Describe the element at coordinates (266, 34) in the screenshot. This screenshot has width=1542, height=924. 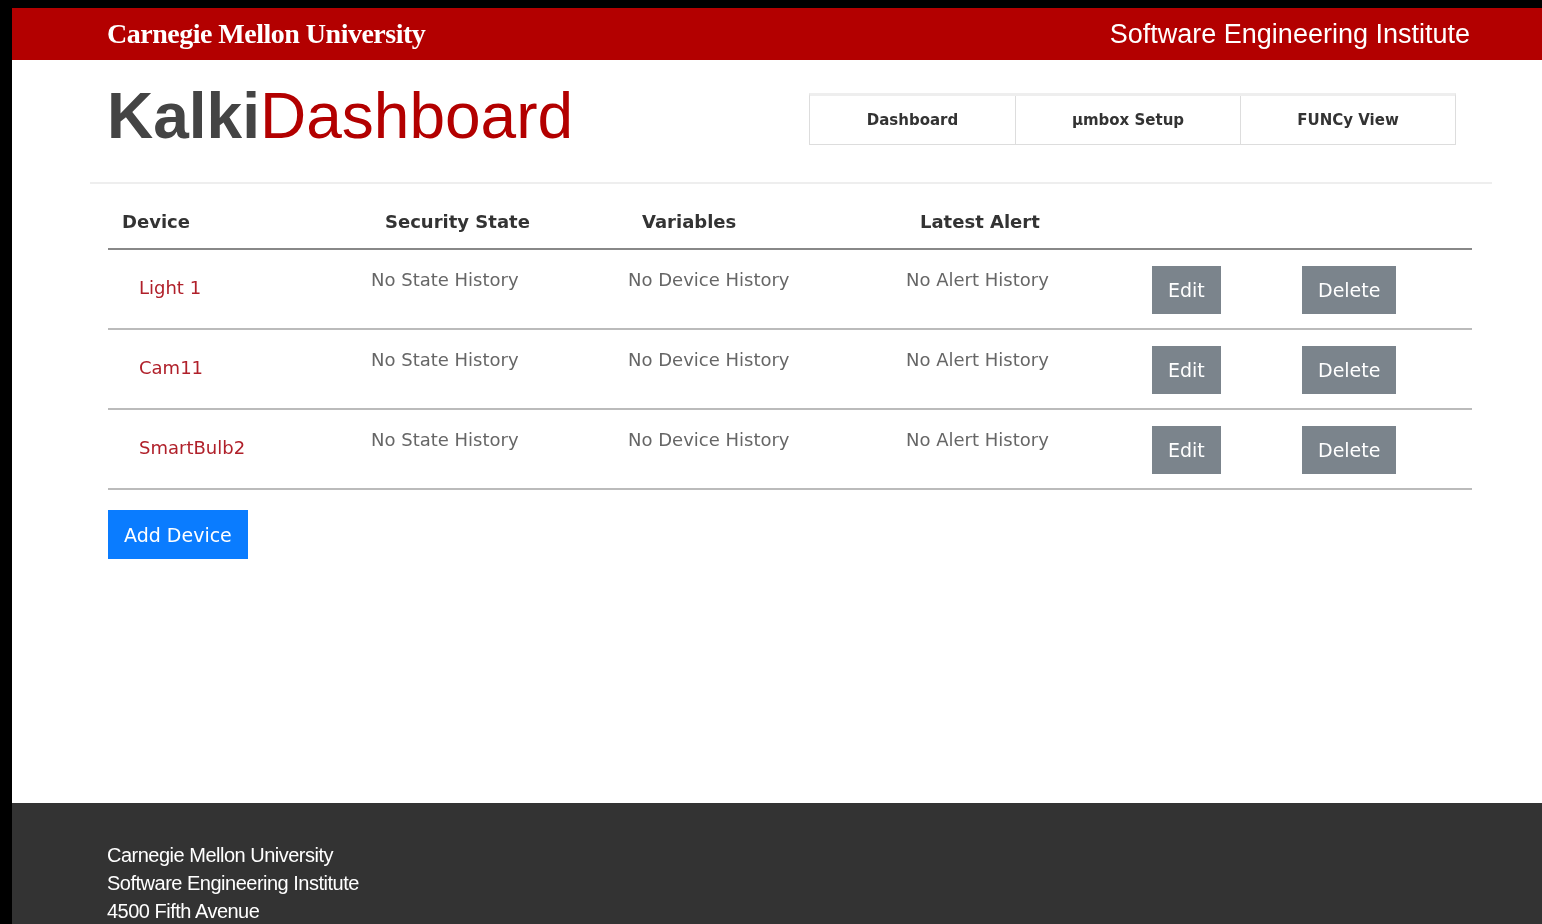
I see `university-name: Carnegie Mellon University` at that location.